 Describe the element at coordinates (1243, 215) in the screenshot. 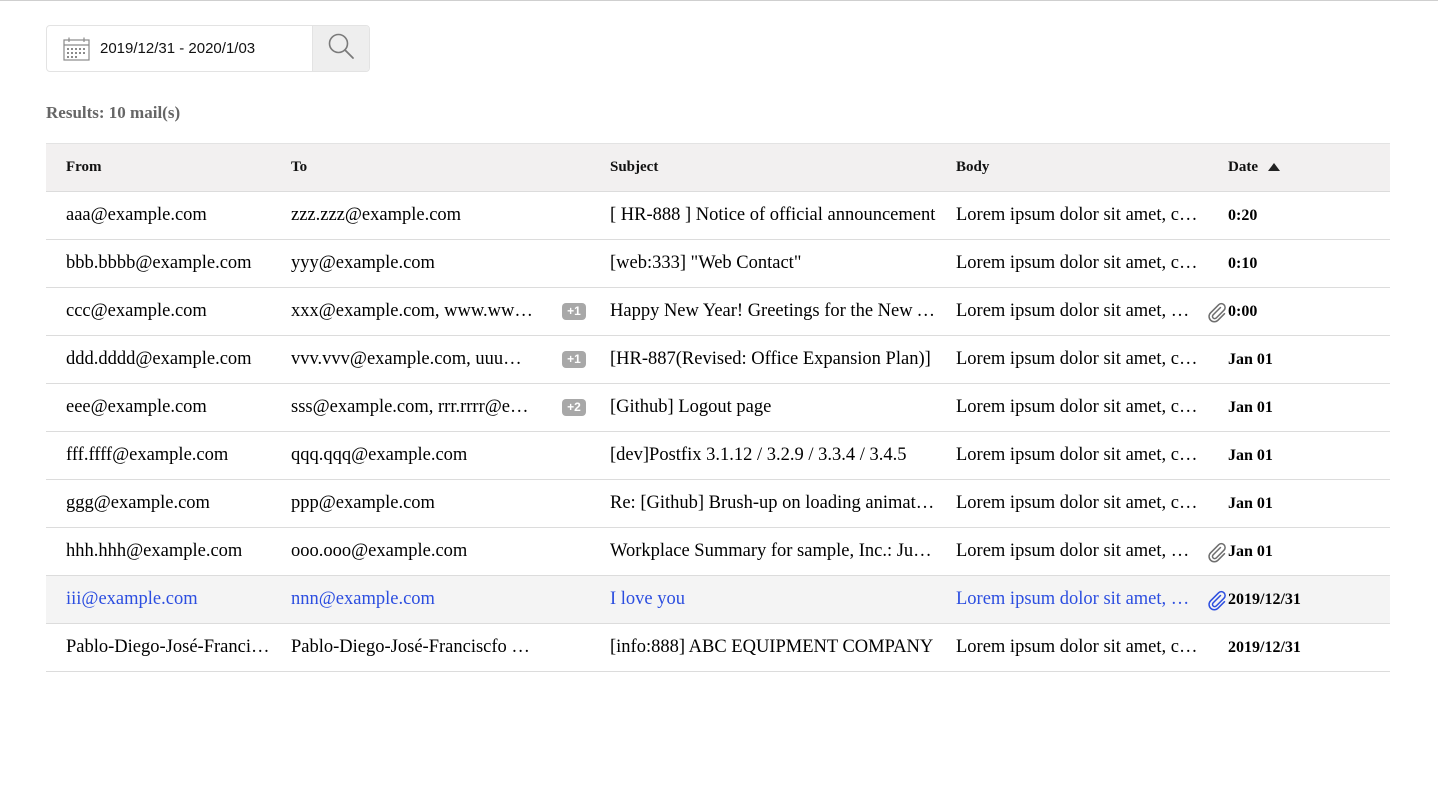

I see `cell-date: 0:20` at that location.